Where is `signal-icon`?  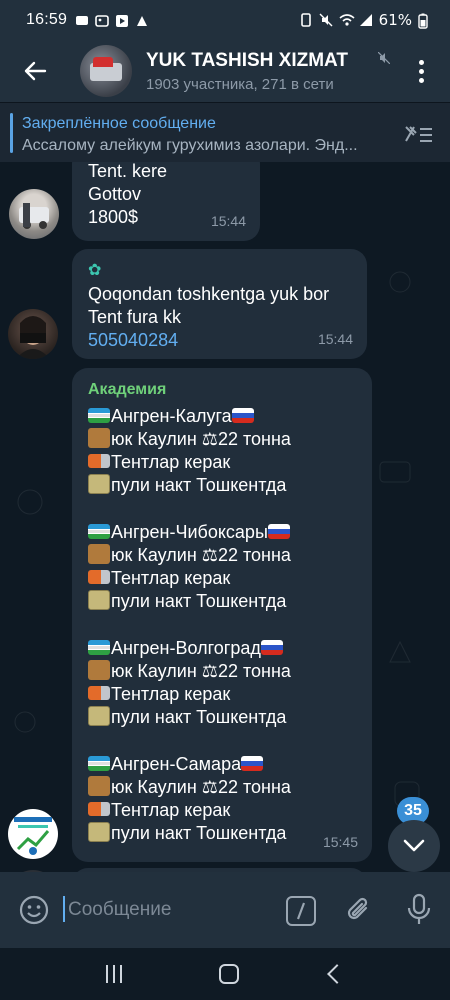
signal-icon is located at coordinates (366, 20).